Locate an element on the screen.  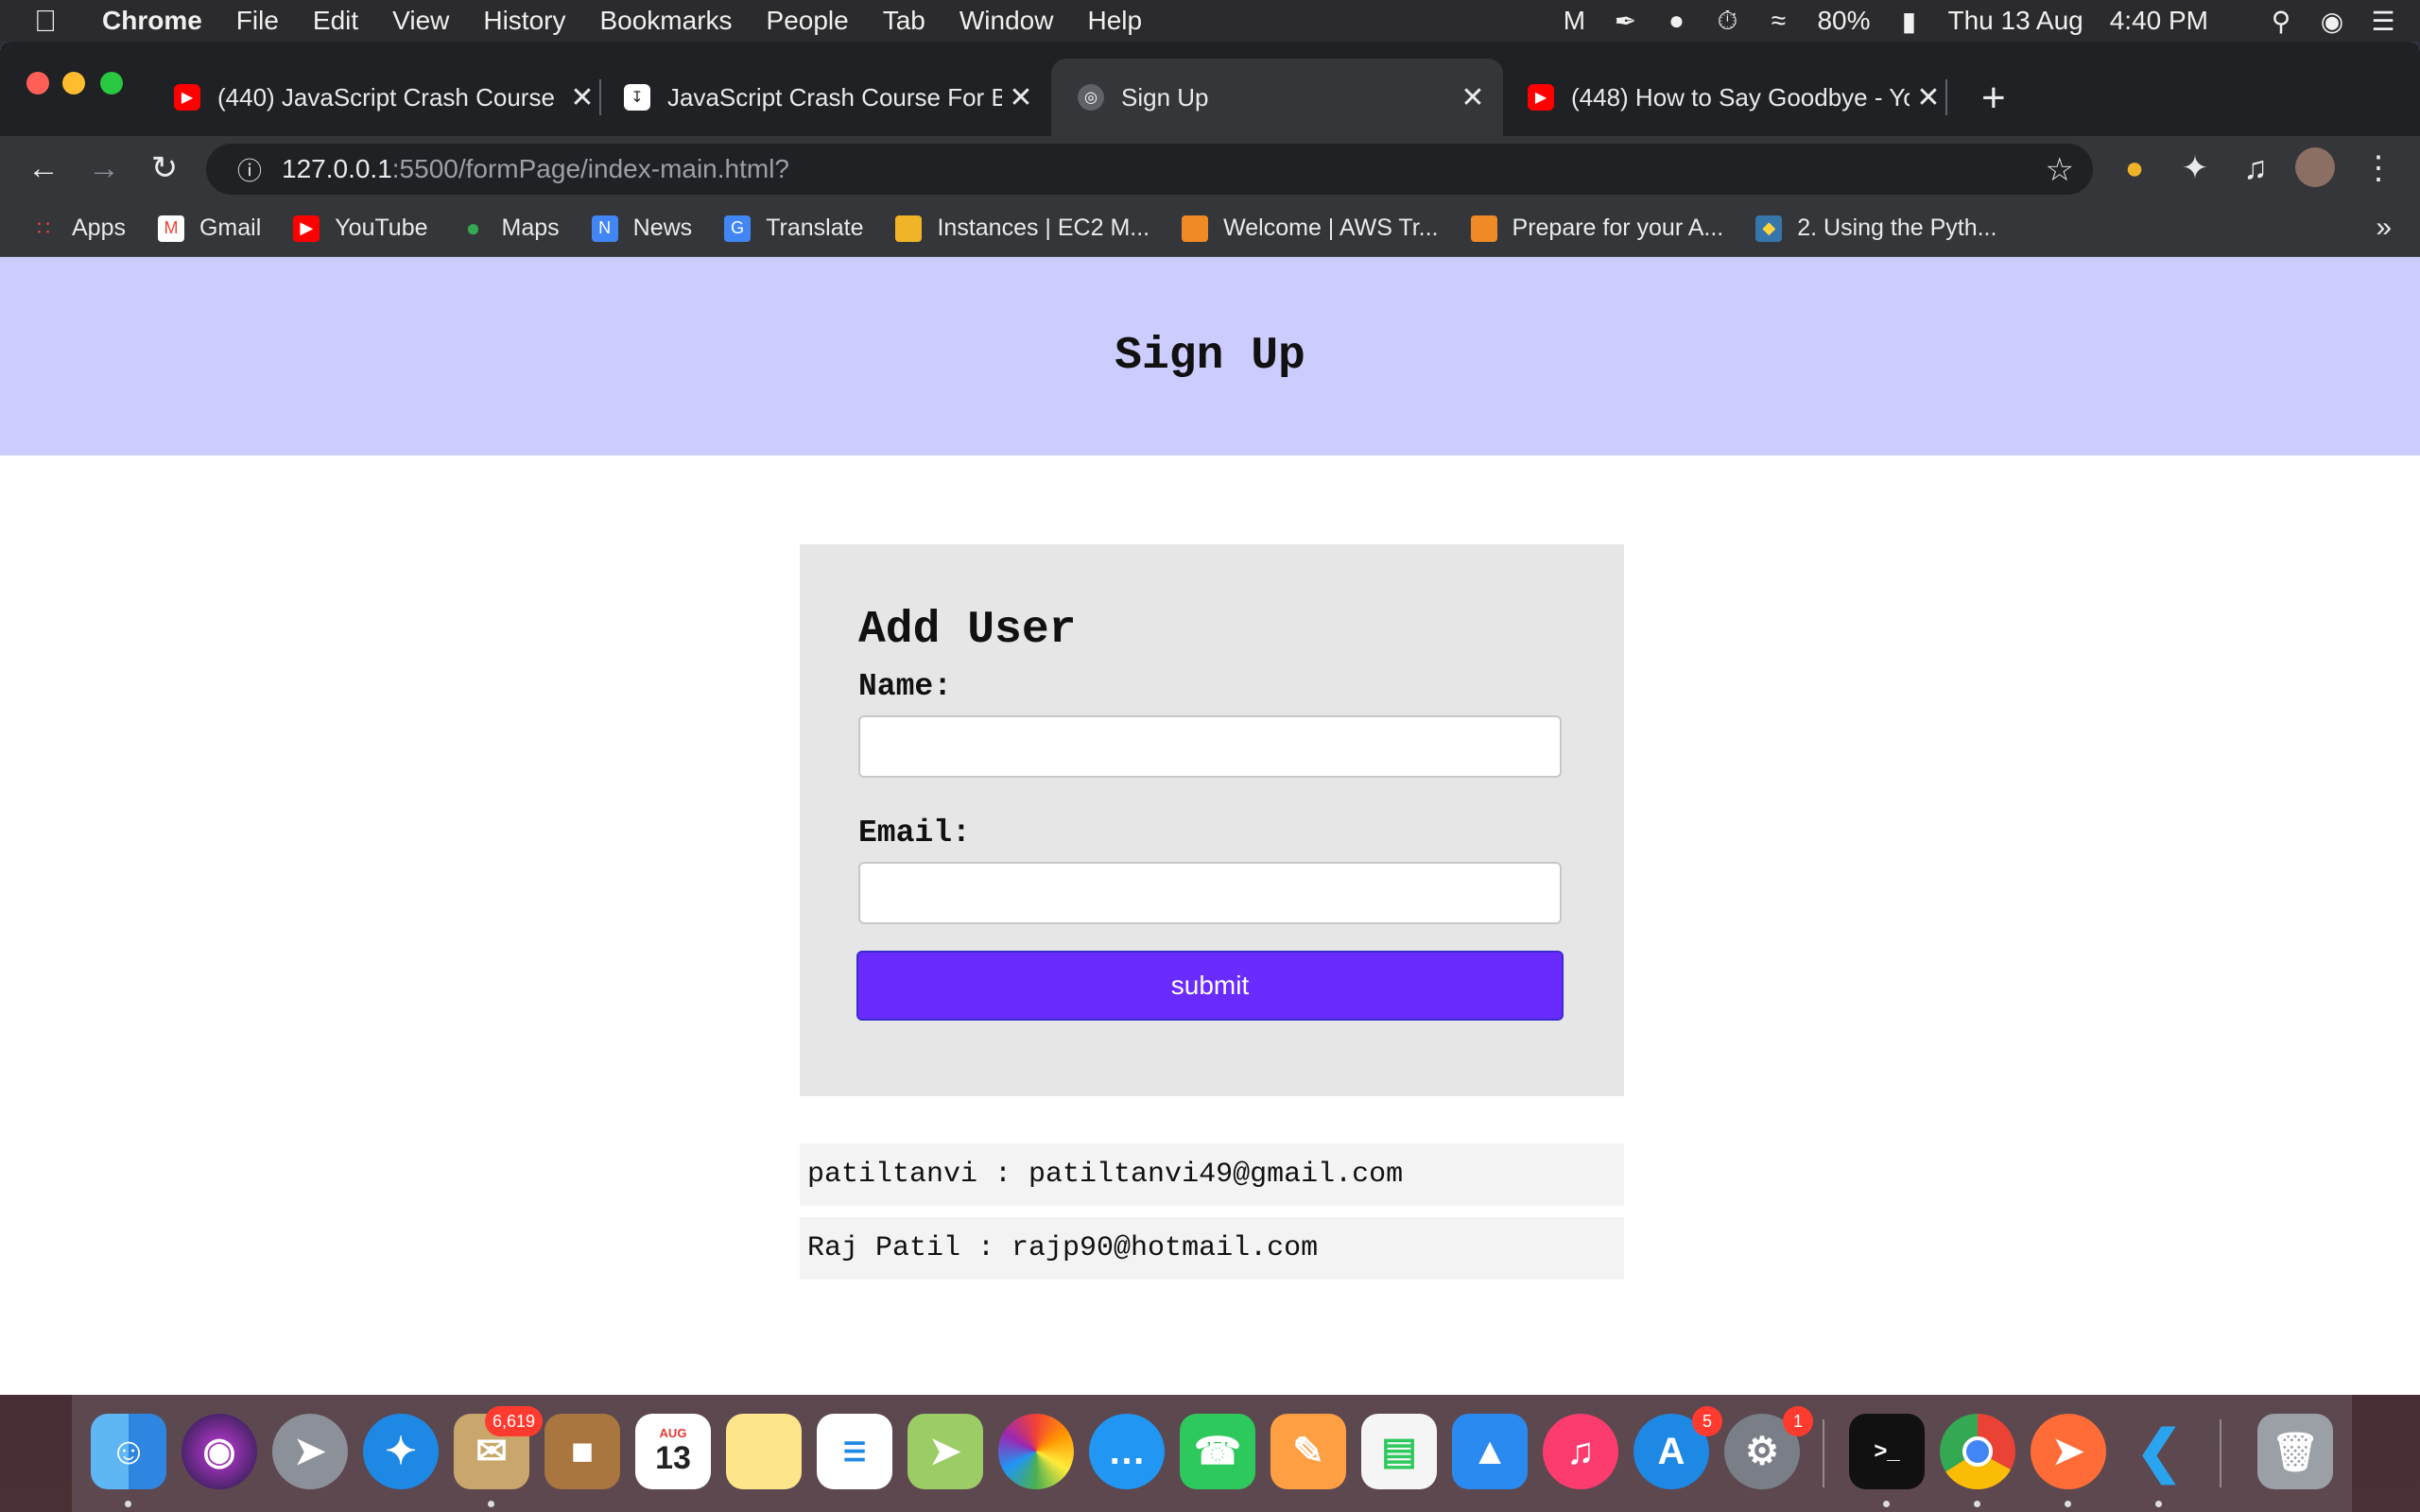
keynote-podium-icon: ▲ is located at coordinates (1490, 1451).